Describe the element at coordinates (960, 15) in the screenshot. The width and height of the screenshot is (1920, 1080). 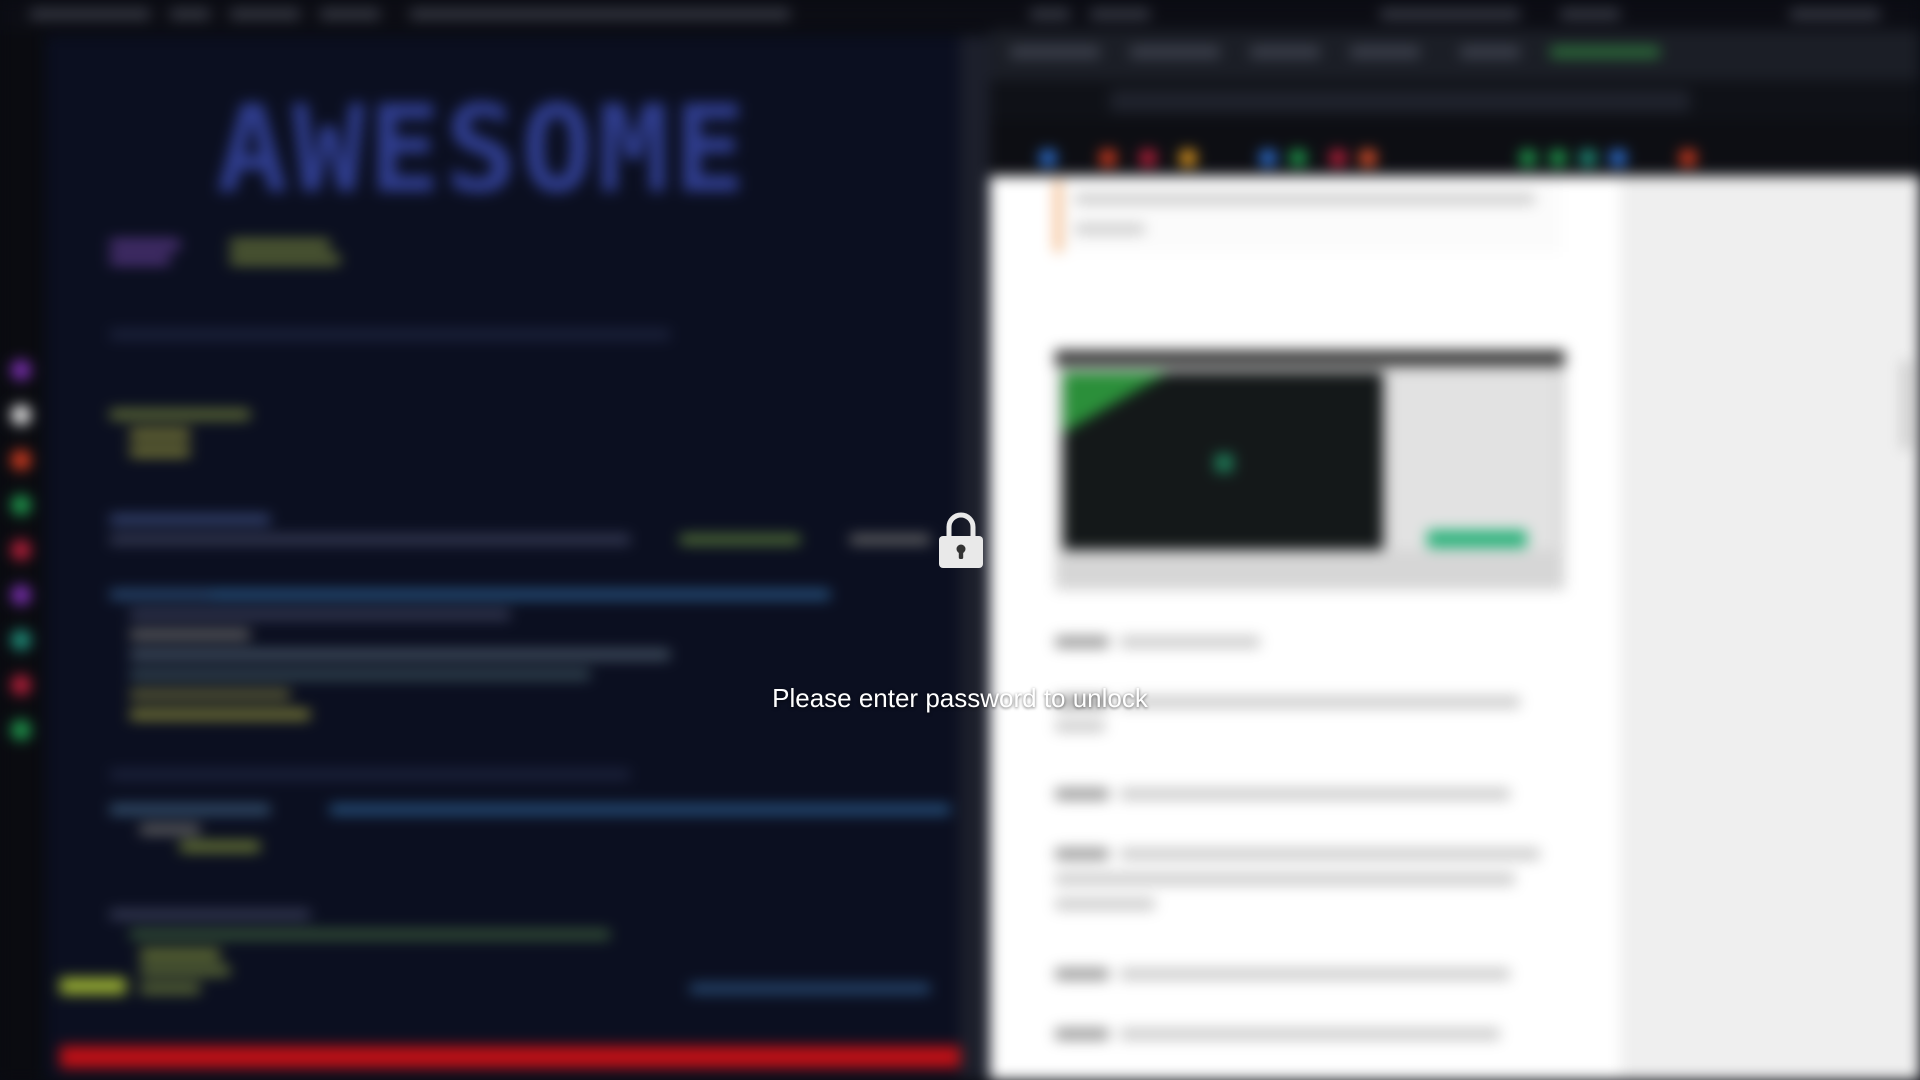
I see `top-bar` at that location.